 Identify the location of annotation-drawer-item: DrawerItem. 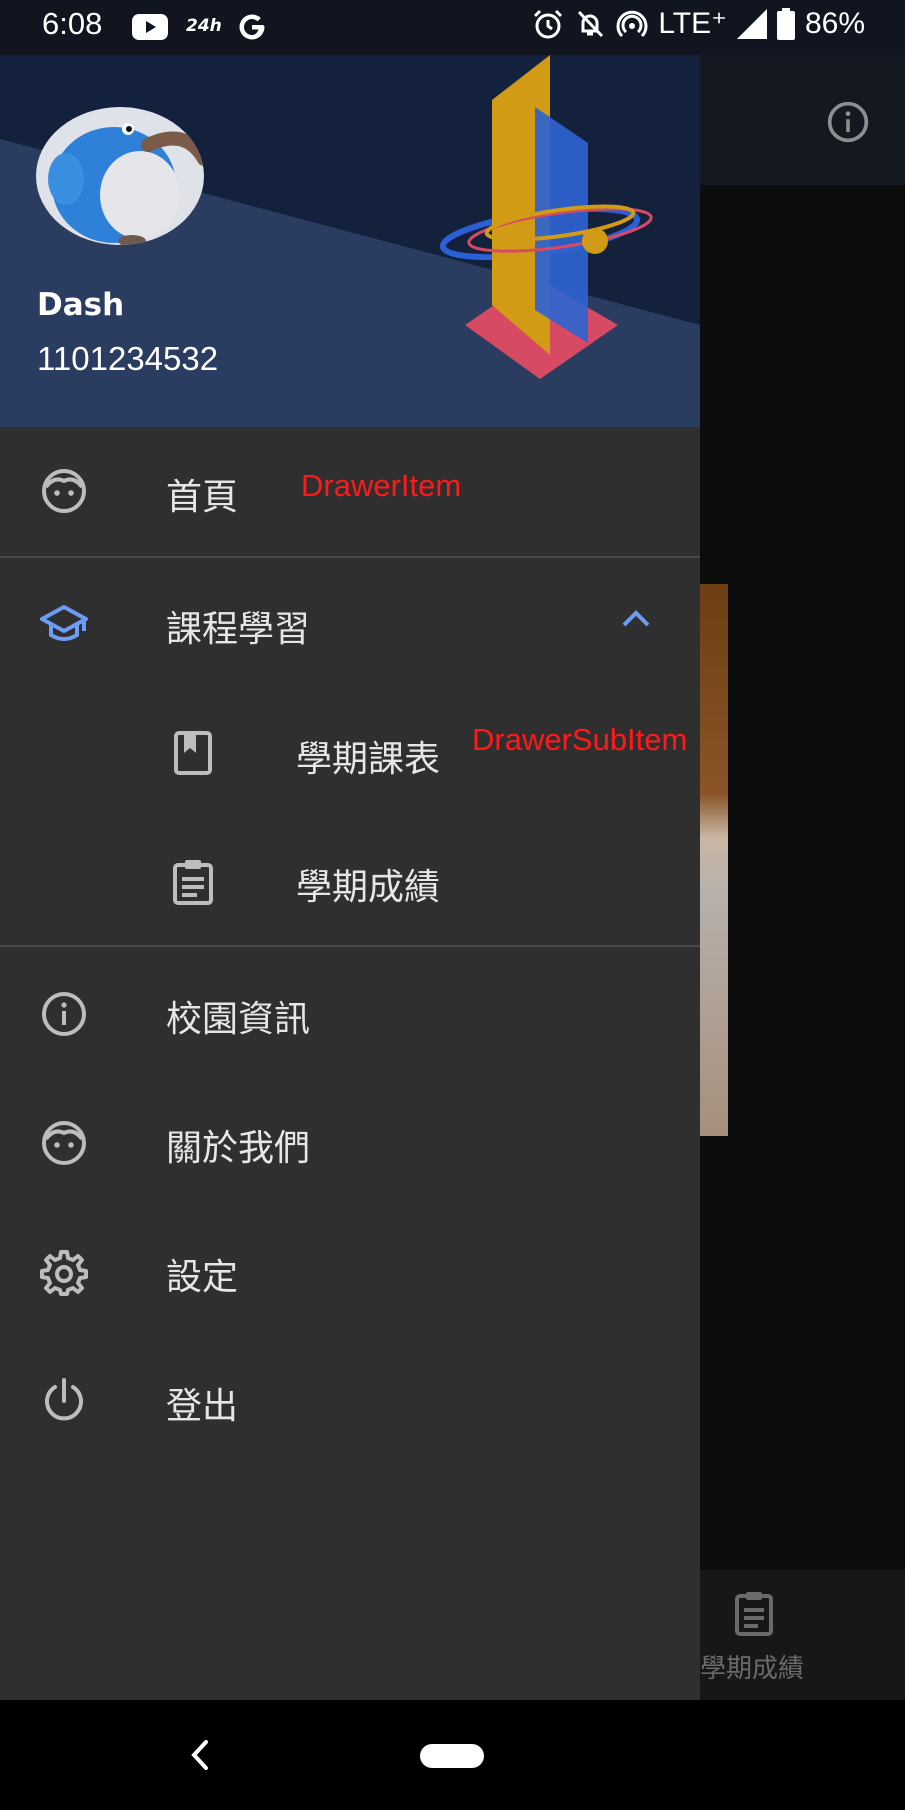
(381, 485).